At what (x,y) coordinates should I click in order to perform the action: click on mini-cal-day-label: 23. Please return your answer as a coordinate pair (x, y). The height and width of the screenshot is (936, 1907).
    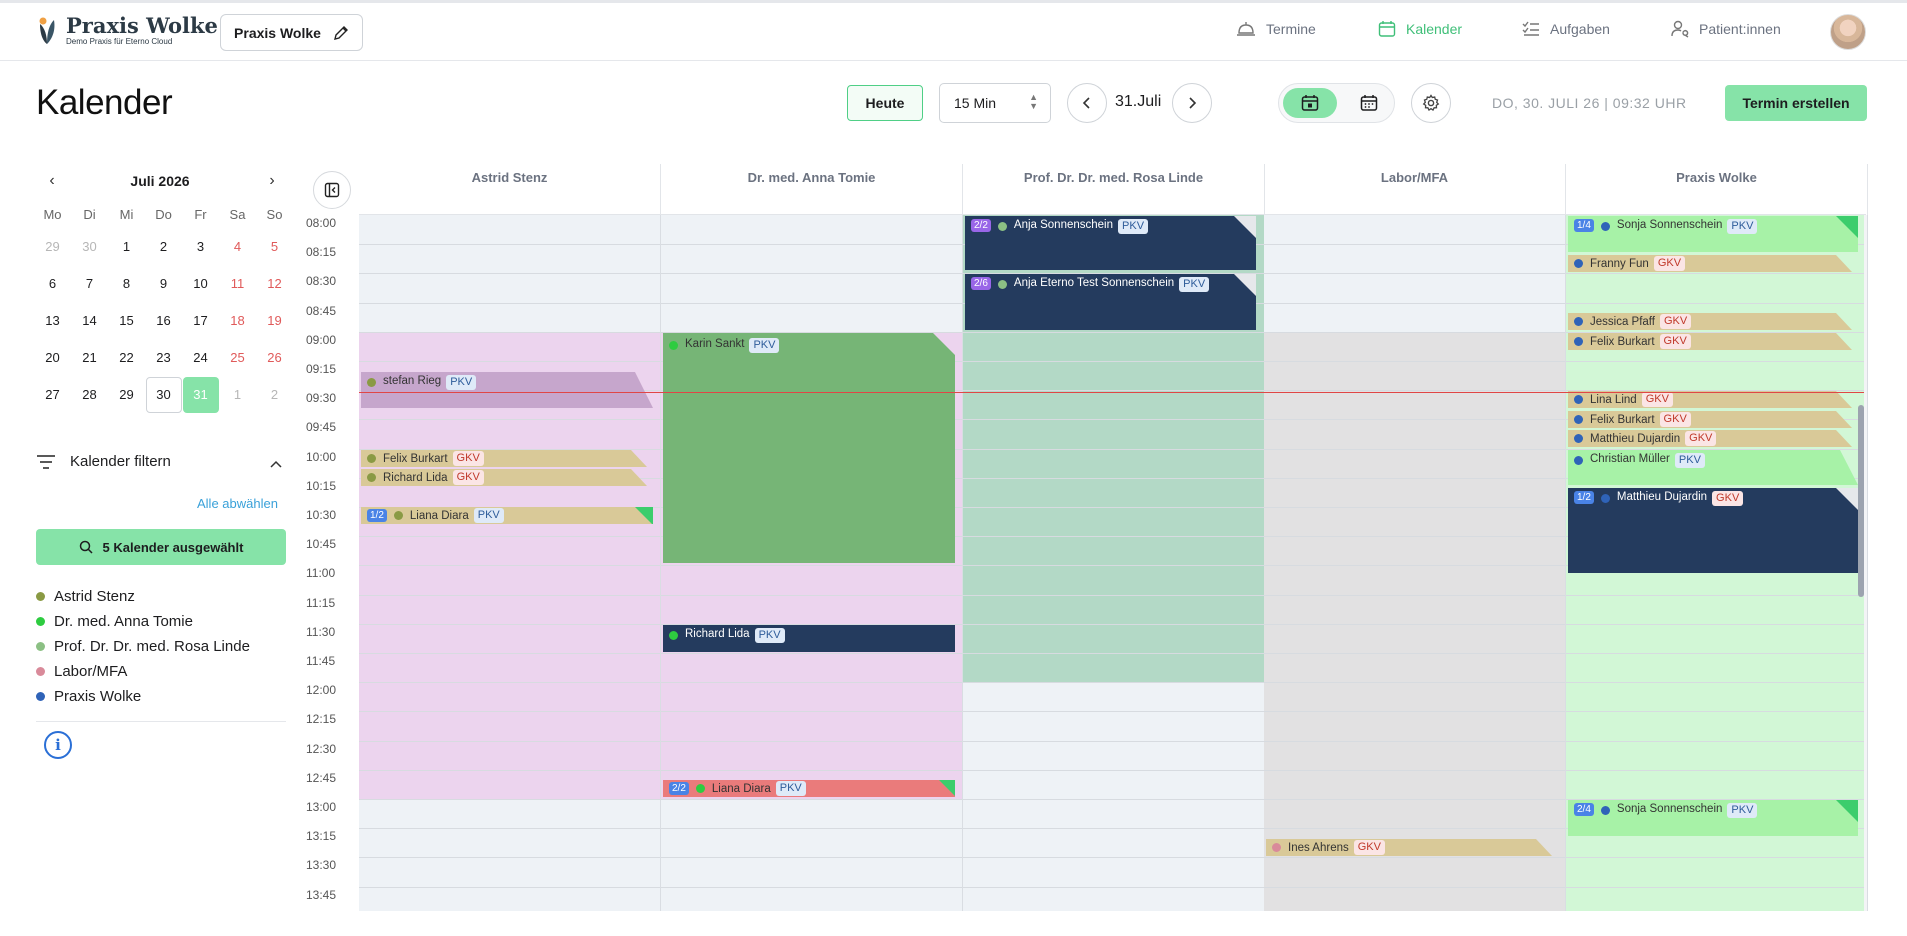
    Looking at the image, I should click on (163, 357).